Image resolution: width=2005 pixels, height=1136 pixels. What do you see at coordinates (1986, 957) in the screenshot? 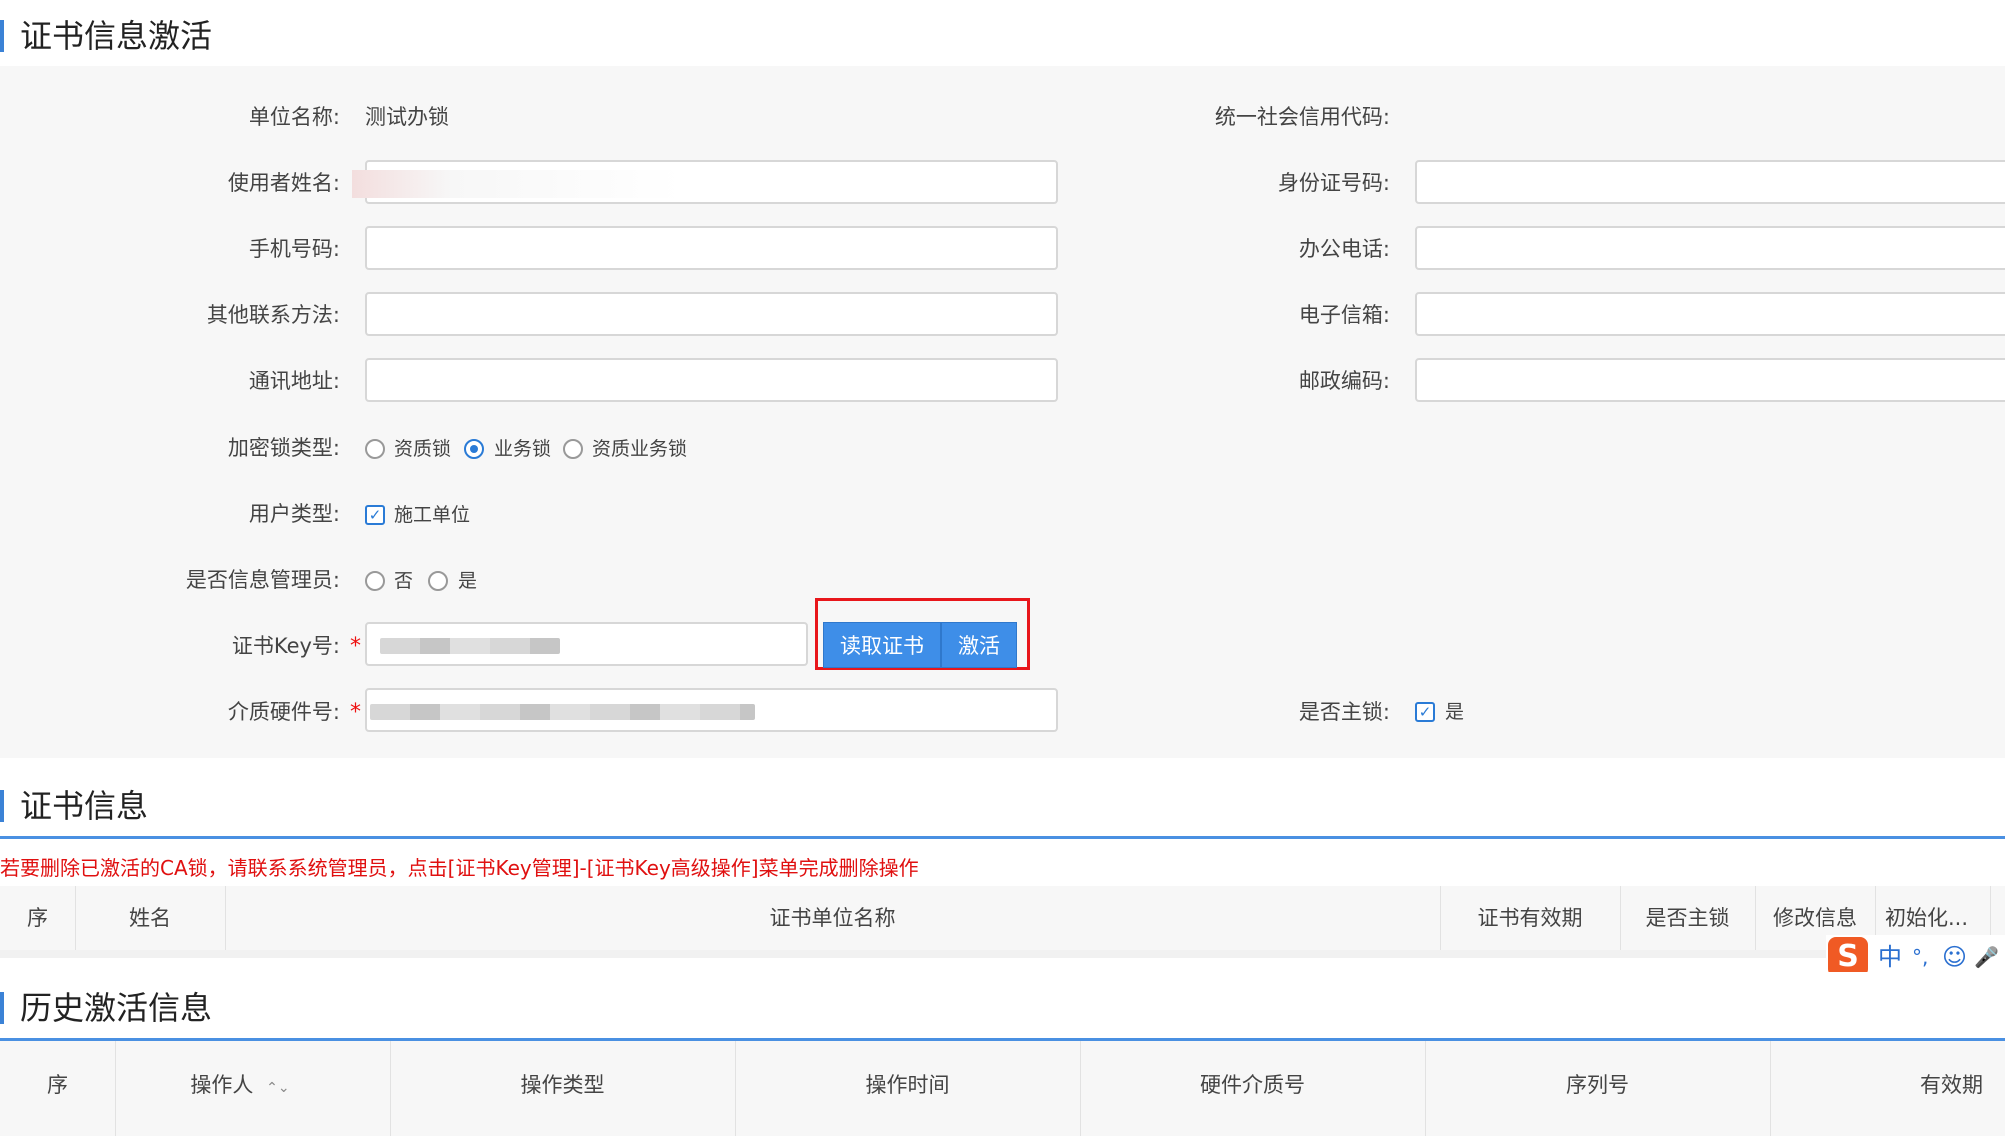
I see `ime-voice-icon: 🎤` at bounding box center [1986, 957].